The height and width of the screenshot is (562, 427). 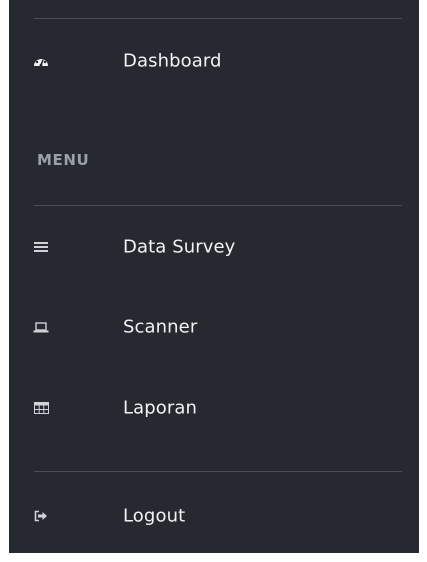 What do you see at coordinates (179, 247) in the screenshot?
I see `sidebar-item-label: Data Survey` at bounding box center [179, 247].